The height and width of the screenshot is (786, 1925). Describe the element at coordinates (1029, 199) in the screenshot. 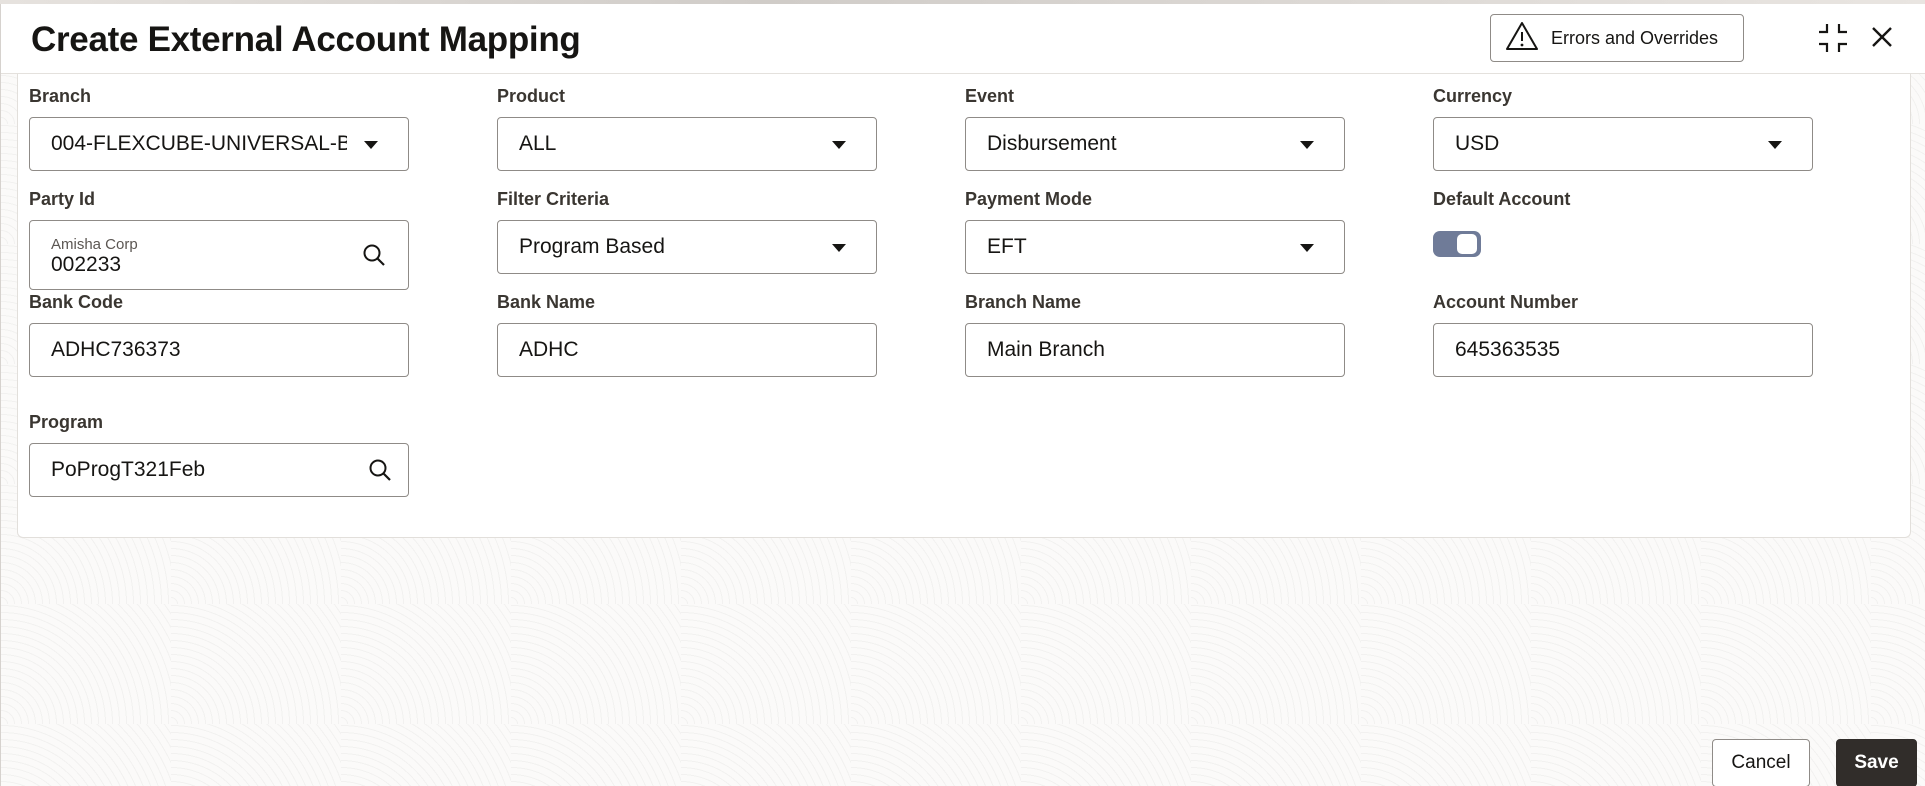

I see `payment-mode-label: Payment Mode` at that location.